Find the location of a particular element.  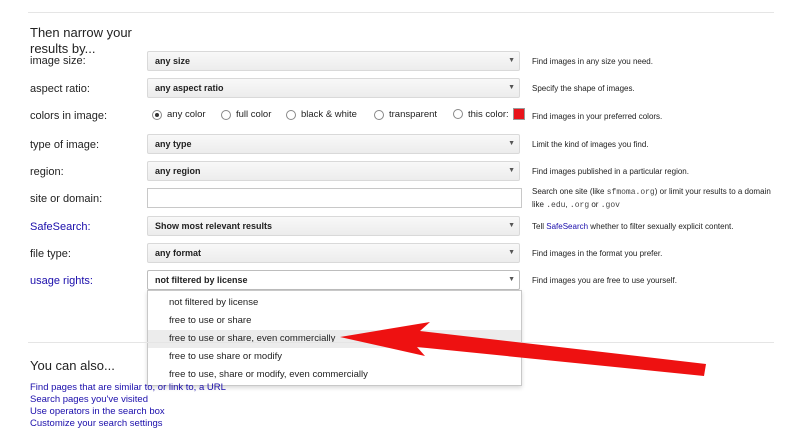

annotation-arrow is located at coordinates (523, 349).